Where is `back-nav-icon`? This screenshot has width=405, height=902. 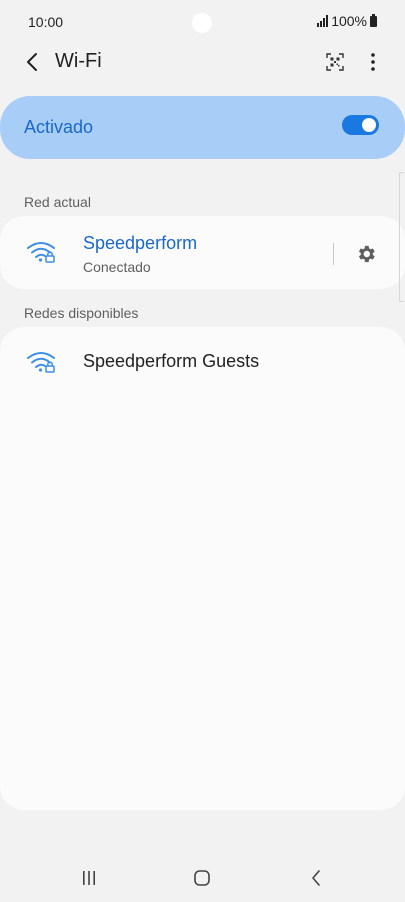
back-nav-icon is located at coordinates (316, 878).